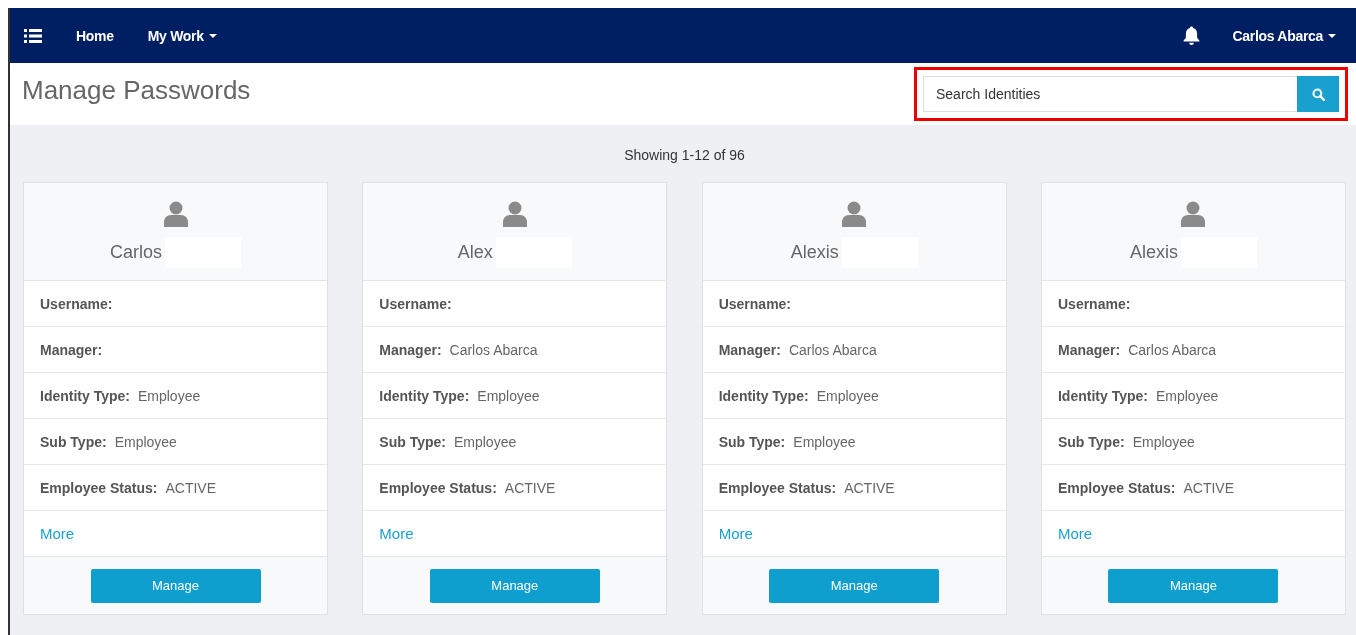 The height and width of the screenshot is (635, 1356). Describe the element at coordinates (136, 90) in the screenshot. I see `page-title: Manage Passwords` at that location.